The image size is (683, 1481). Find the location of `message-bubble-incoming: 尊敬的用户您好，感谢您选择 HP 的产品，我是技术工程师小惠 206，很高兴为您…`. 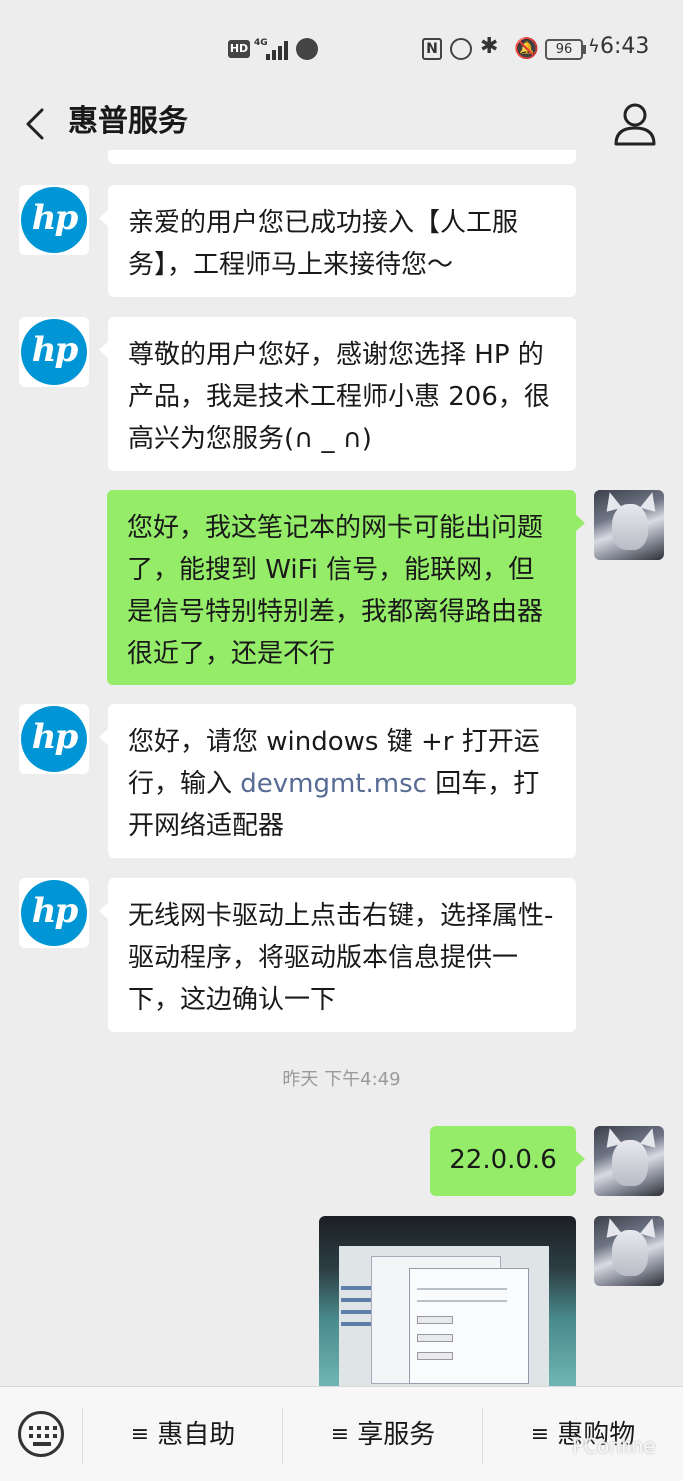

message-bubble-incoming: 尊敬的用户您好，感谢您选择 HP 的产品，我是技术工程师小惠 206，很高兴为您… is located at coordinates (337, 394).